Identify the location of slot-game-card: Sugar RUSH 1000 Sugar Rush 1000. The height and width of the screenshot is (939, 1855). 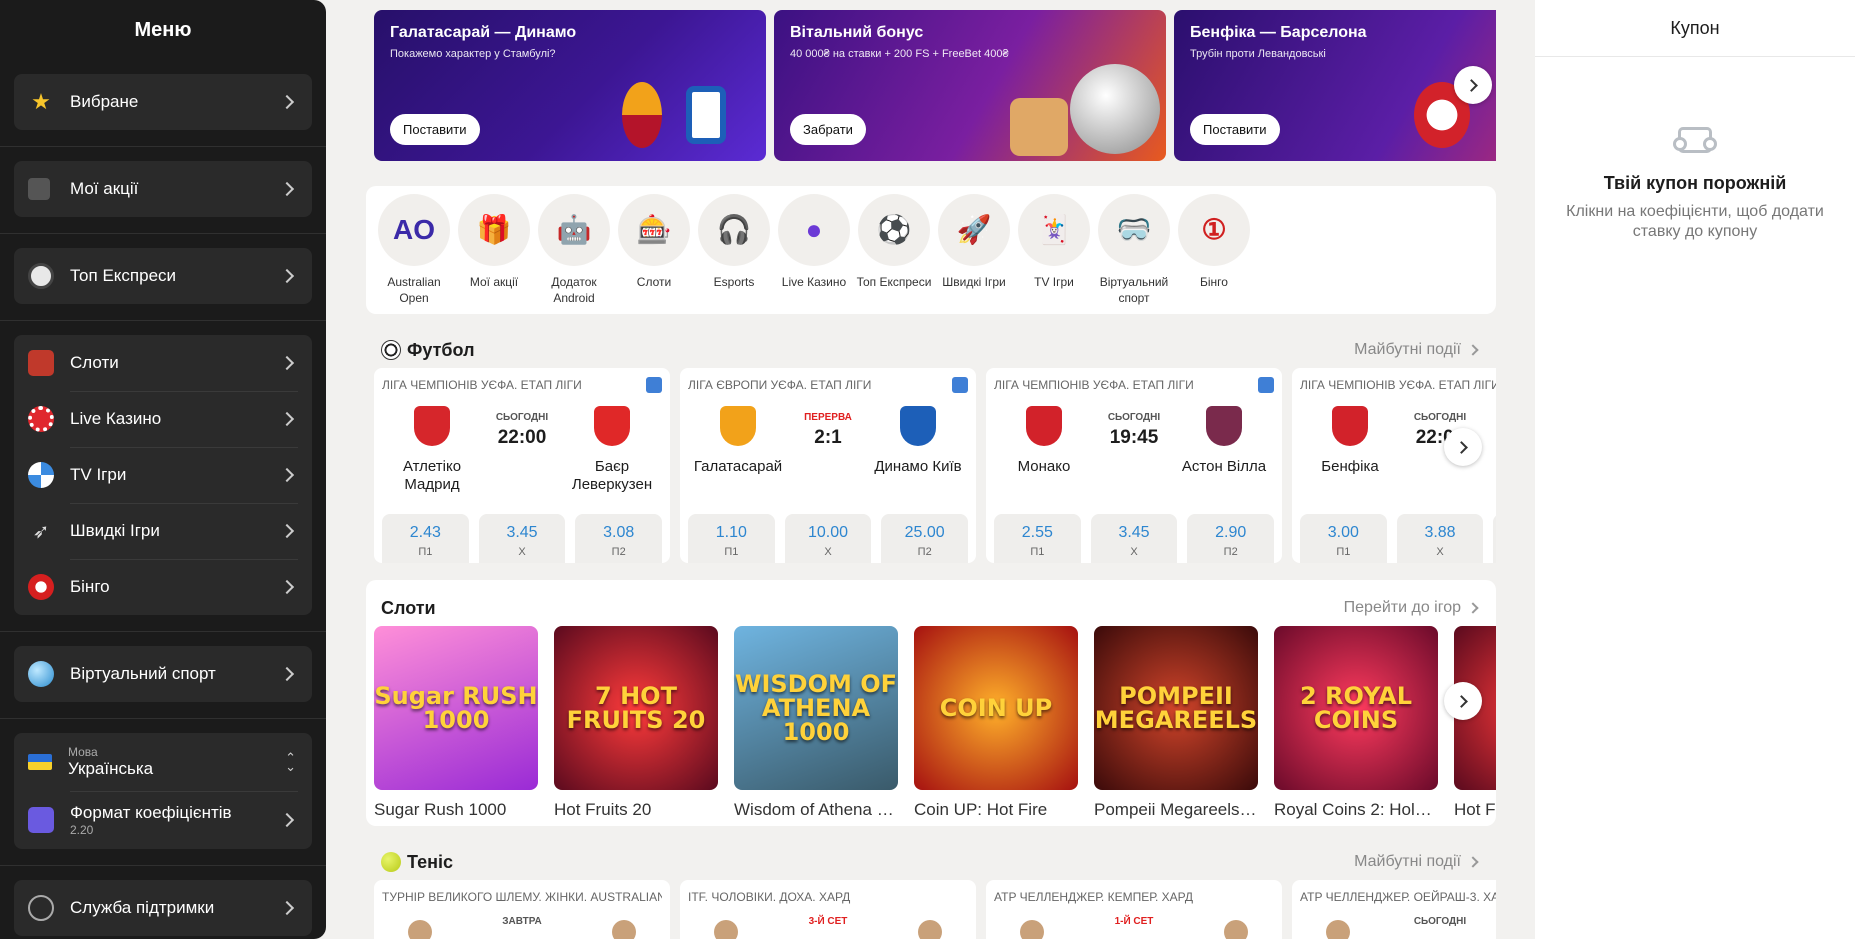
(456, 723).